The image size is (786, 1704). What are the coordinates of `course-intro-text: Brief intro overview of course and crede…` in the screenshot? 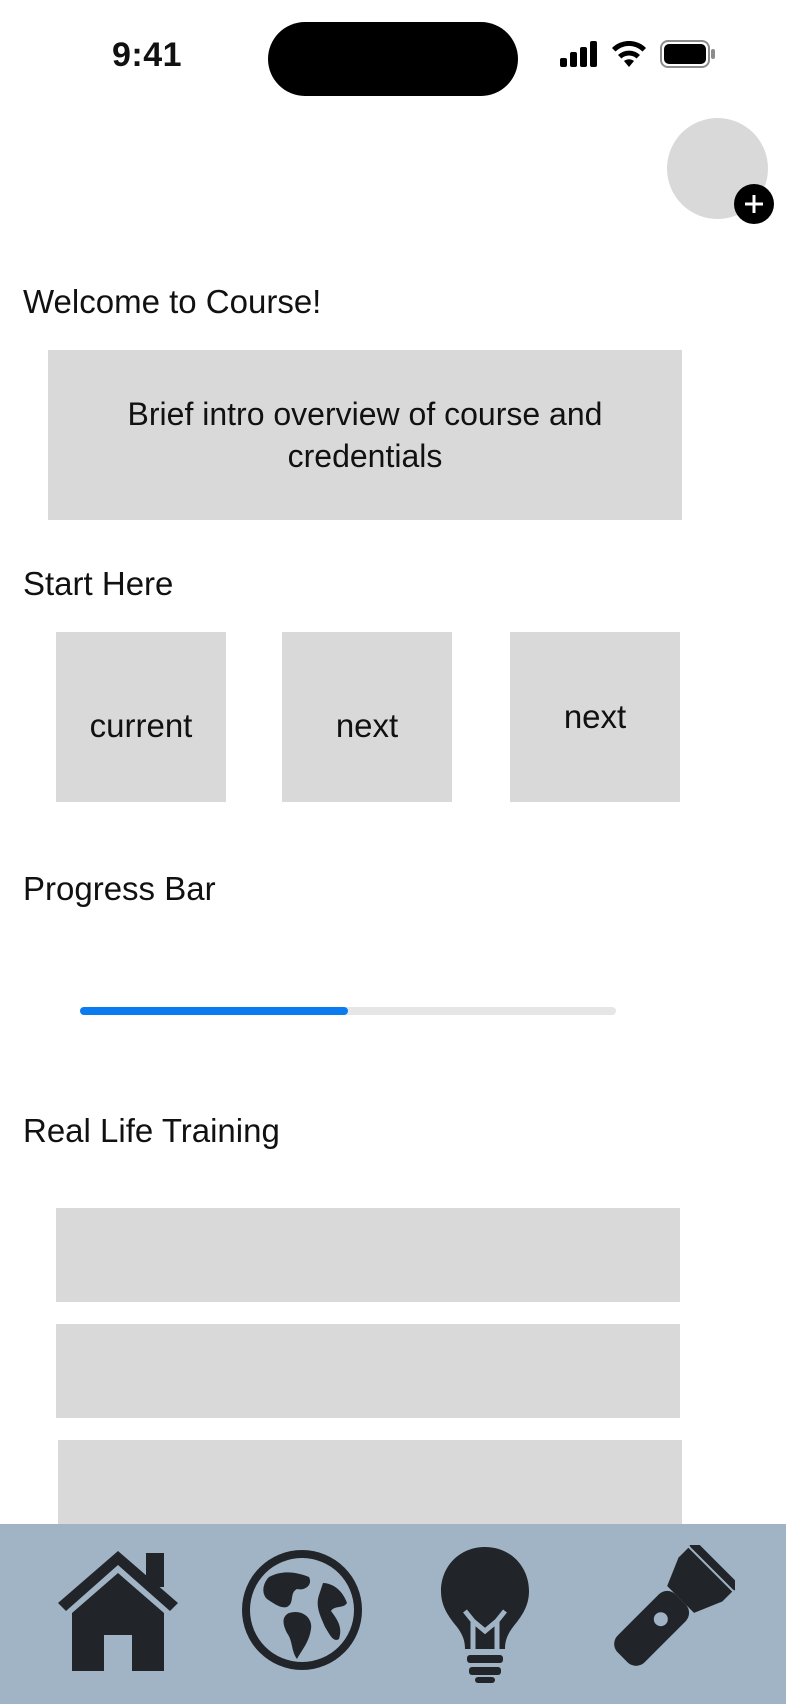 It's located at (365, 435).